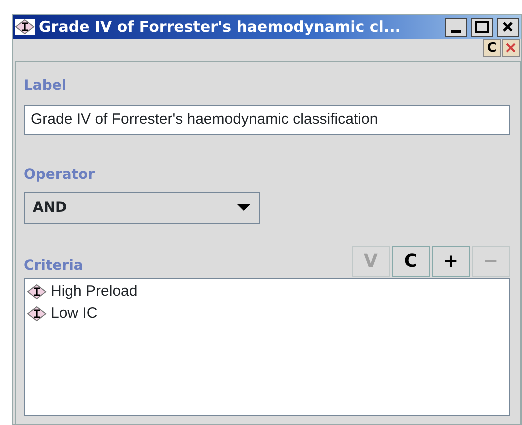 Image resolution: width=522 pixels, height=425 pixels. What do you see at coordinates (492, 48) in the screenshot?
I see `toolbar-button: C` at bounding box center [492, 48].